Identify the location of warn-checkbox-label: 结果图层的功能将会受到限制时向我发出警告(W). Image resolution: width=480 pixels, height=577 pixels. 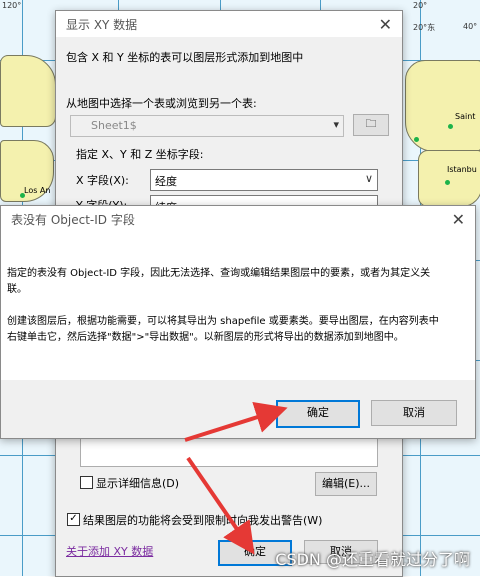
(203, 520).